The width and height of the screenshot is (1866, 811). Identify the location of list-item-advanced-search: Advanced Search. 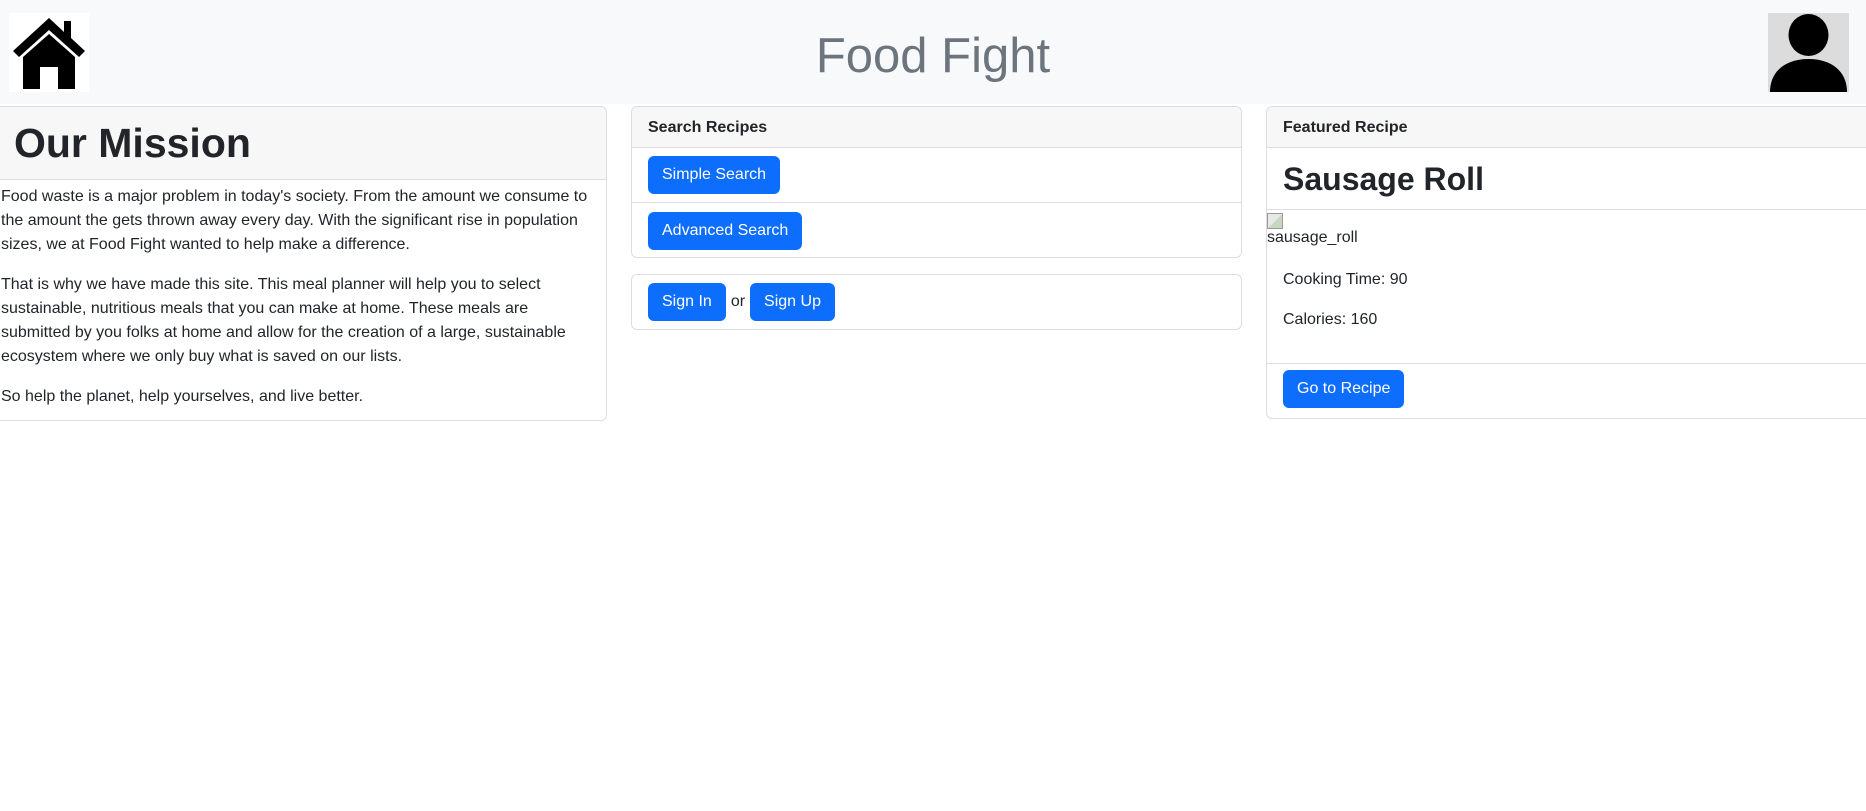
(936, 230).